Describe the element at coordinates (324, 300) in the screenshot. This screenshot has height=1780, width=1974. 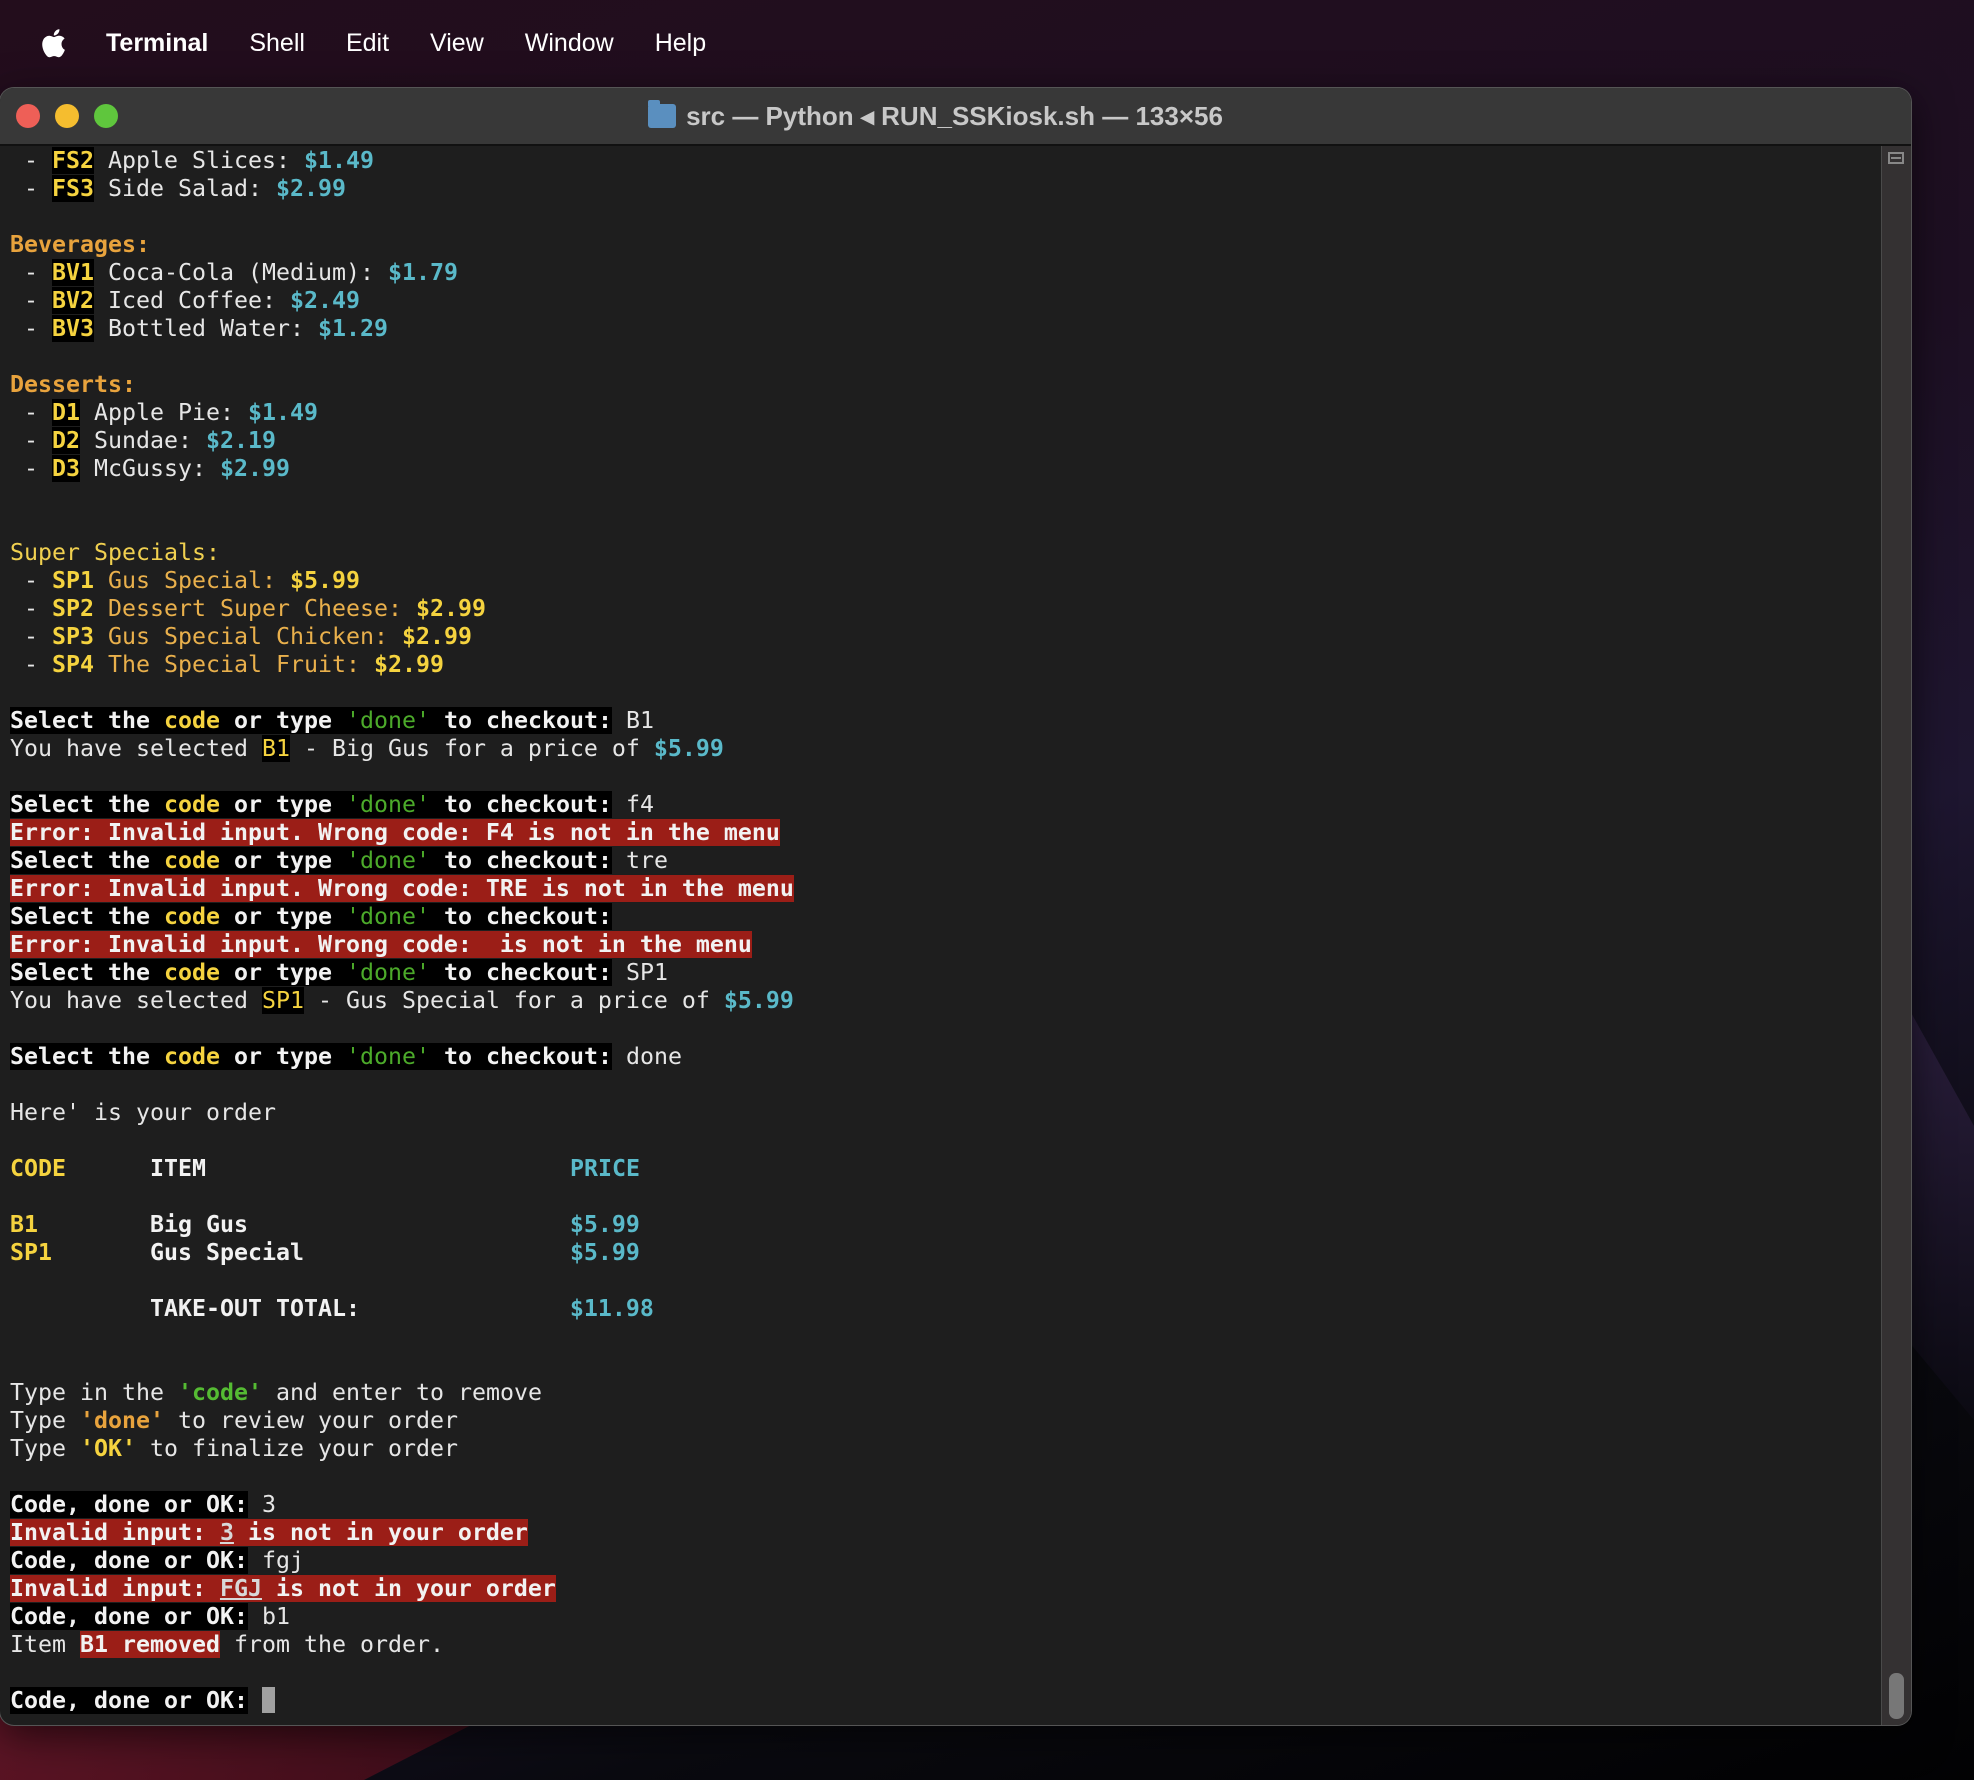
I see `terminal-text: $2.49` at that location.